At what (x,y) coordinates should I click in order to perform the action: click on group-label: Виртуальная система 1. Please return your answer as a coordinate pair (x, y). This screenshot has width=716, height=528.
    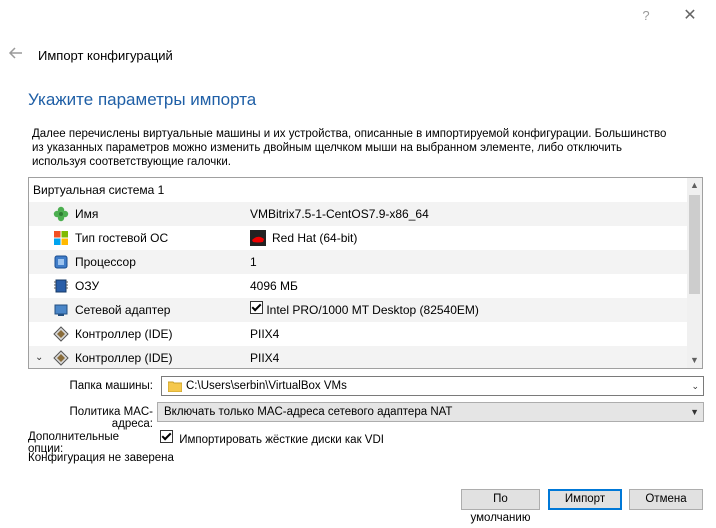
    Looking at the image, I should click on (99, 190).